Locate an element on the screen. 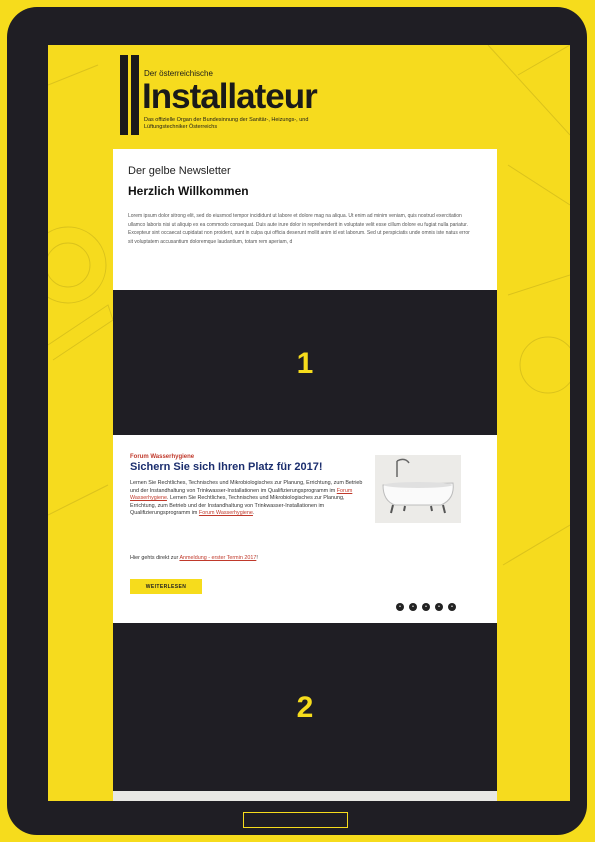 The width and height of the screenshot is (595, 842). media-placeholder-1: 1 is located at coordinates (305, 362).